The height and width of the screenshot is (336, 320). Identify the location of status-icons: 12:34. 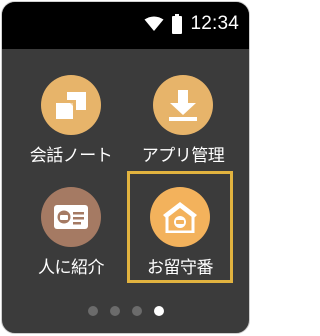
(191, 24).